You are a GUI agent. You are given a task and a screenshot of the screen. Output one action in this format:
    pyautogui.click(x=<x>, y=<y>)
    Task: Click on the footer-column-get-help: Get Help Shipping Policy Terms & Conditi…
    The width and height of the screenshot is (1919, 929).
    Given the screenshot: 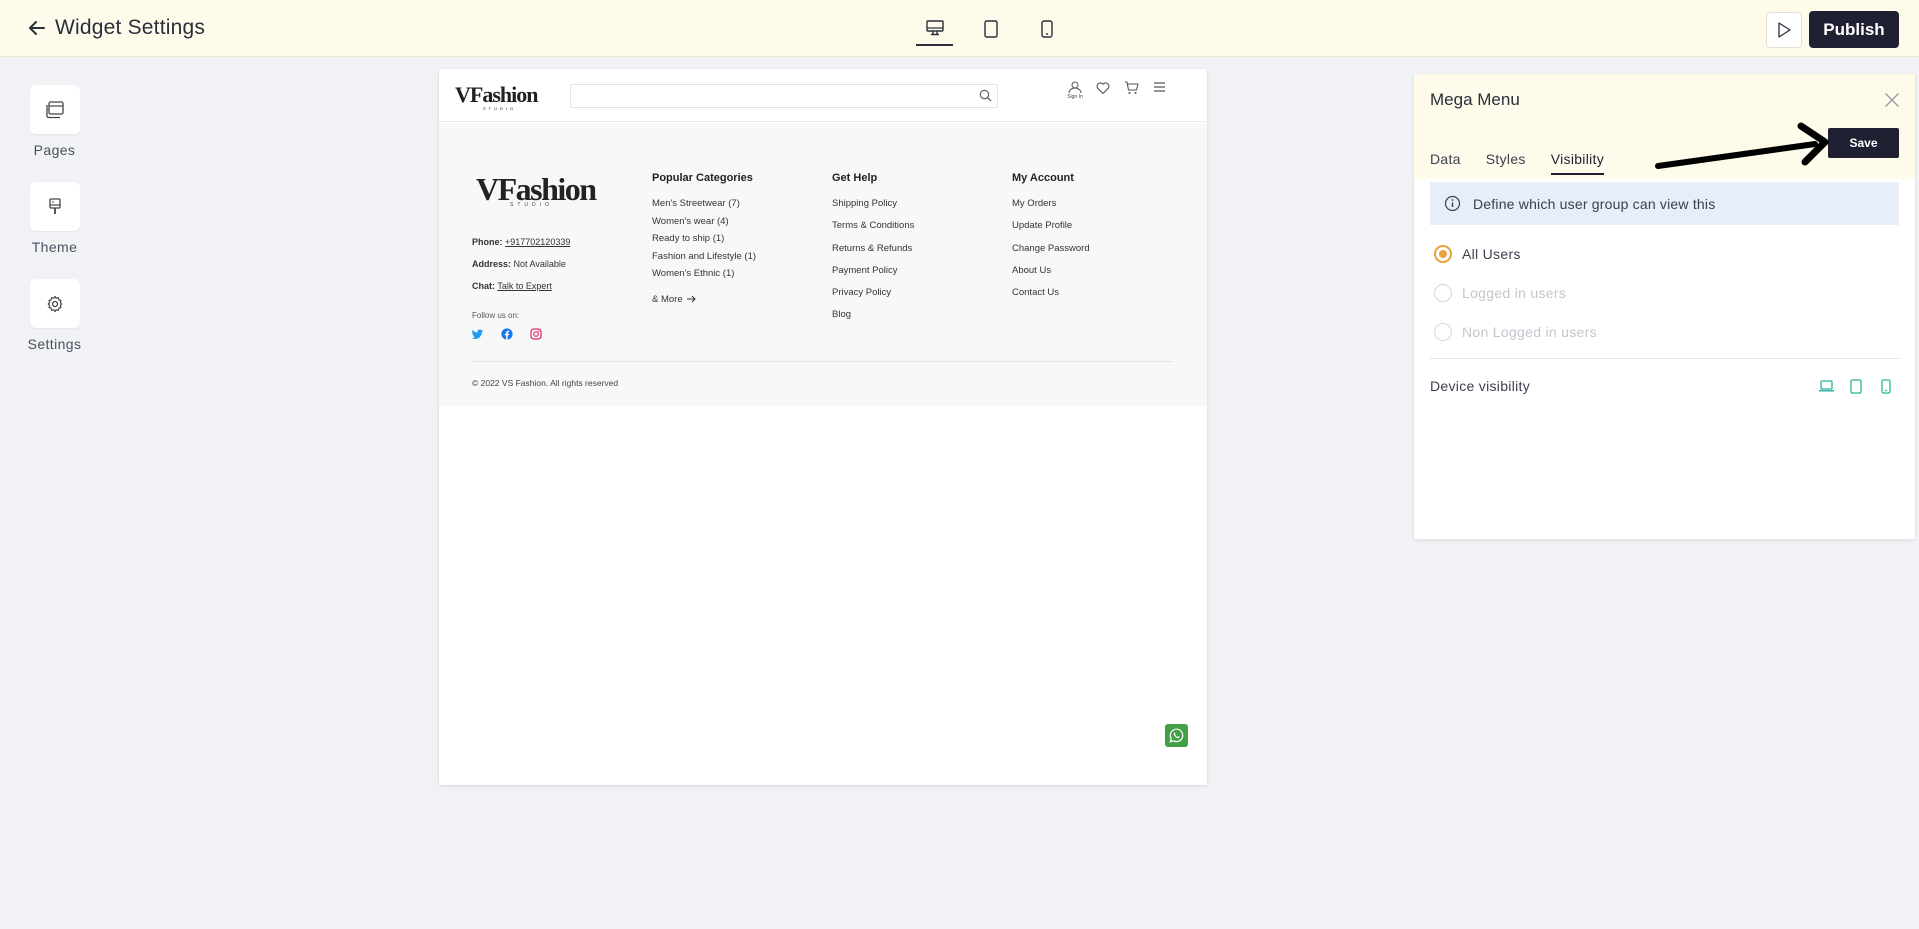 What is the action you would take?
    pyautogui.click(x=873, y=252)
    